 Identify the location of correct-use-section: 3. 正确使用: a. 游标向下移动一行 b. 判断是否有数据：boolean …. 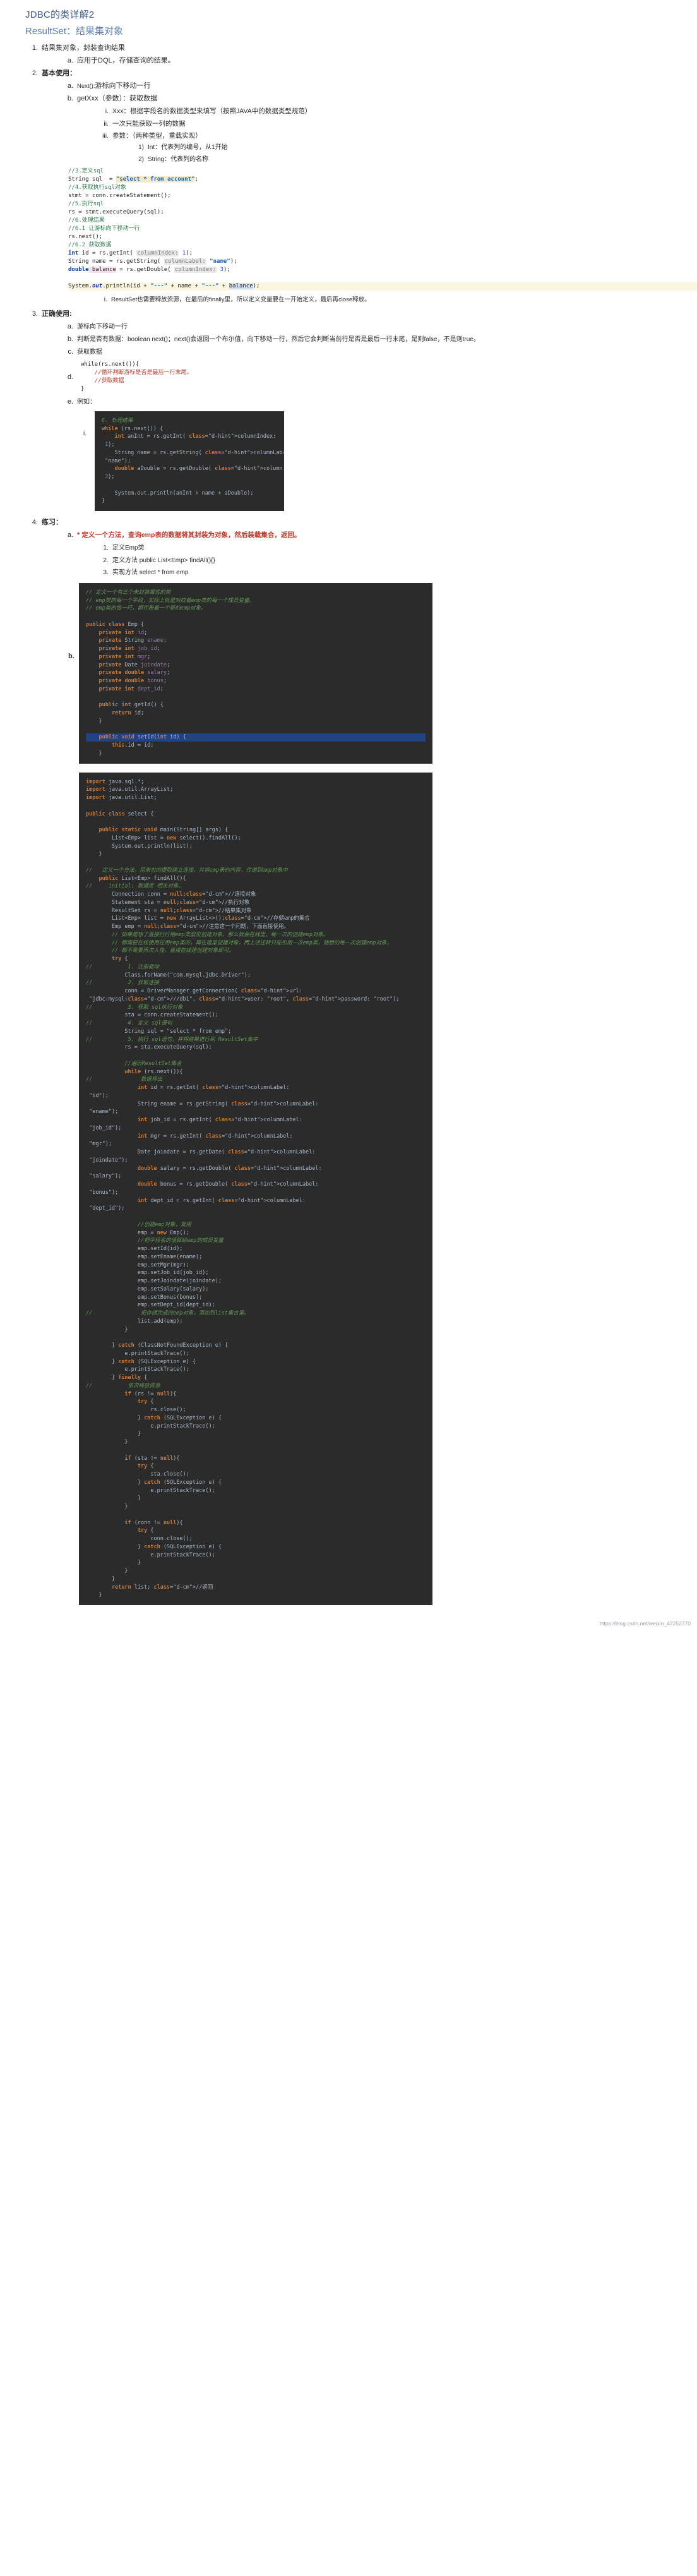
(348, 358).